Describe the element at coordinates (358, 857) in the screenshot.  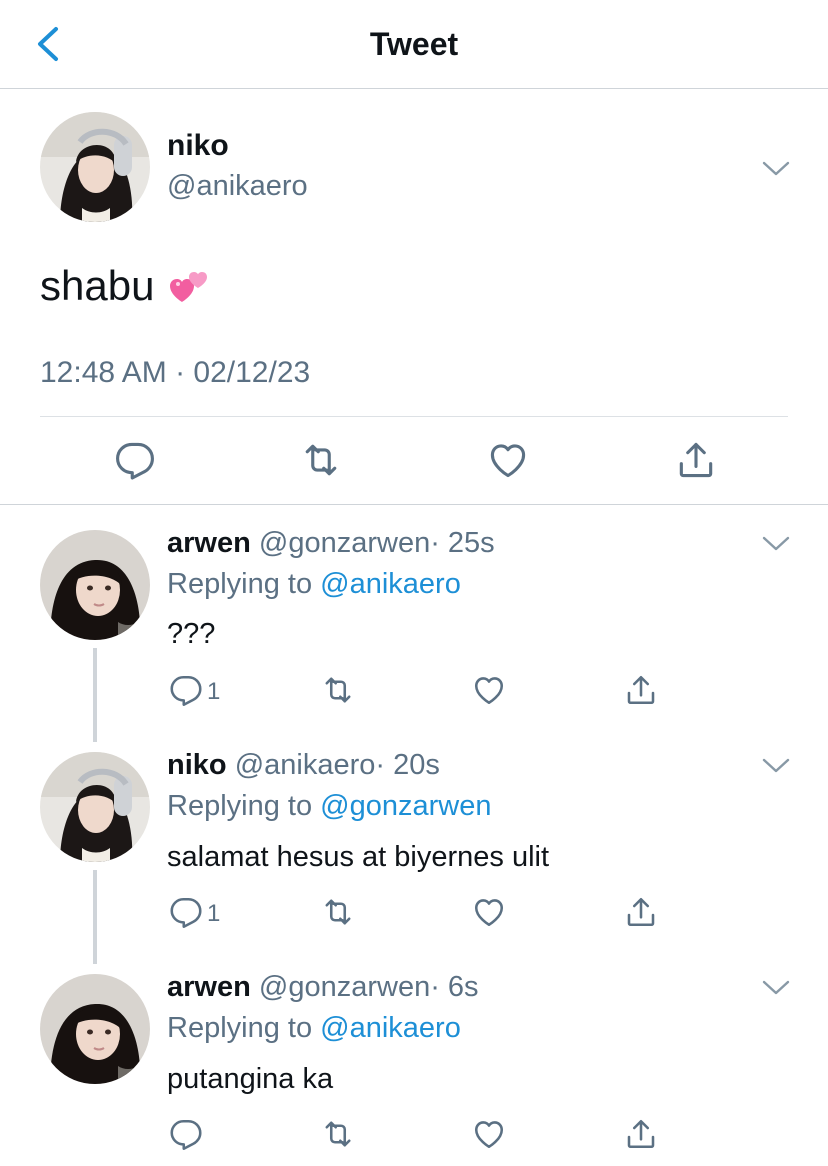
I see `reply-text: salamat hesus at biyernes ulit` at that location.